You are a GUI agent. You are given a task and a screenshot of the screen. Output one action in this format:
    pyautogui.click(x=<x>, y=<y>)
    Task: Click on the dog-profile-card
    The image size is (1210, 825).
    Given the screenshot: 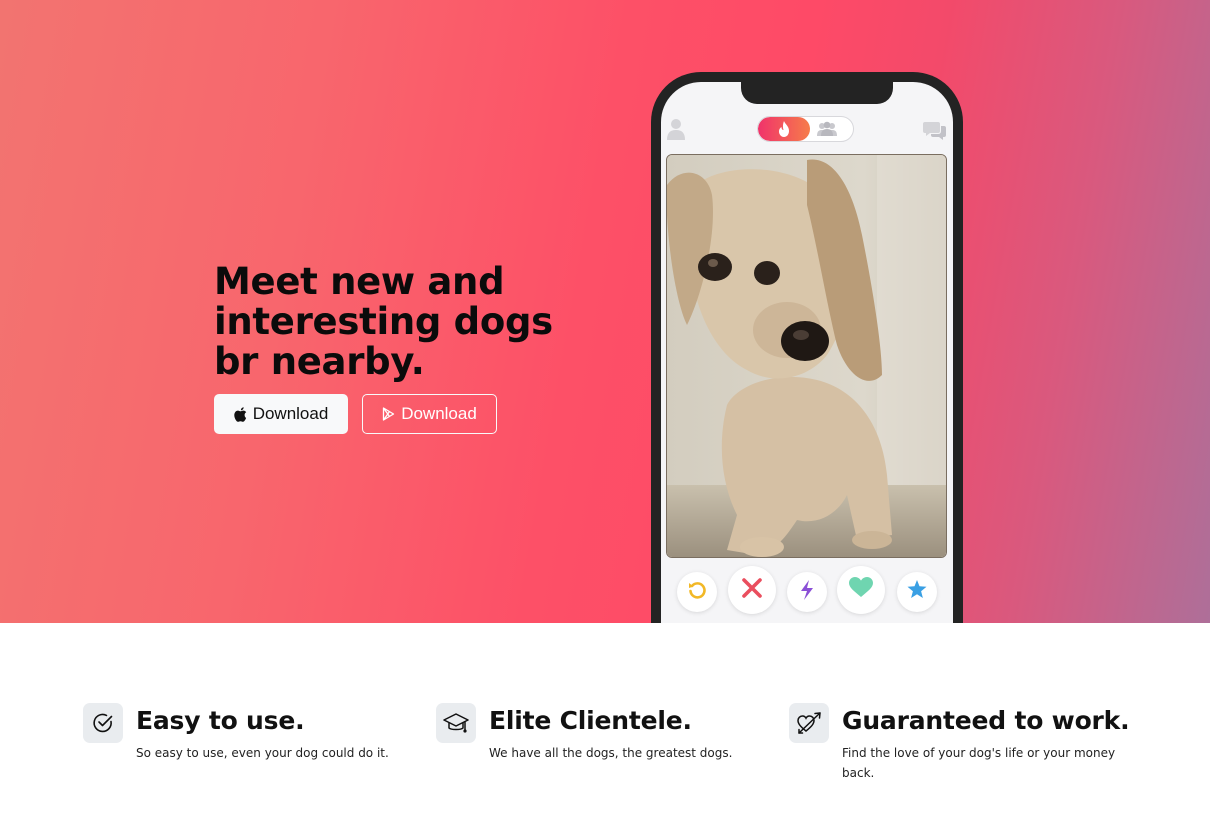 What is the action you would take?
    pyautogui.click(x=806, y=356)
    